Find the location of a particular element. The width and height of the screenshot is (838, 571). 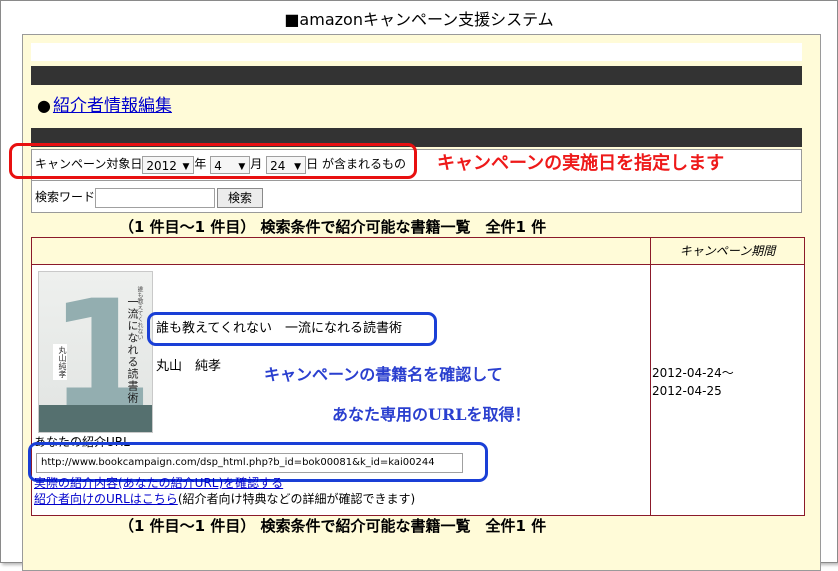

url-callout-note: あなた専用のURLを取得！ is located at coordinates (431, 414).